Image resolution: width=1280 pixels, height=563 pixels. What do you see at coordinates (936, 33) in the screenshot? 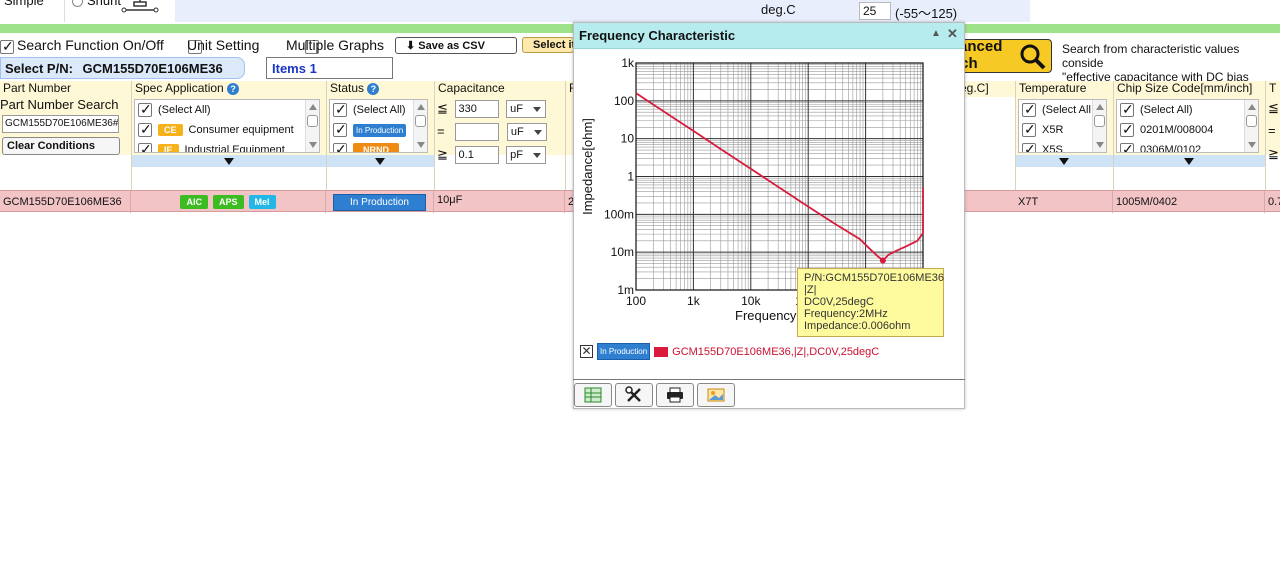
I see `minimize-icon: ▲` at bounding box center [936, 33].